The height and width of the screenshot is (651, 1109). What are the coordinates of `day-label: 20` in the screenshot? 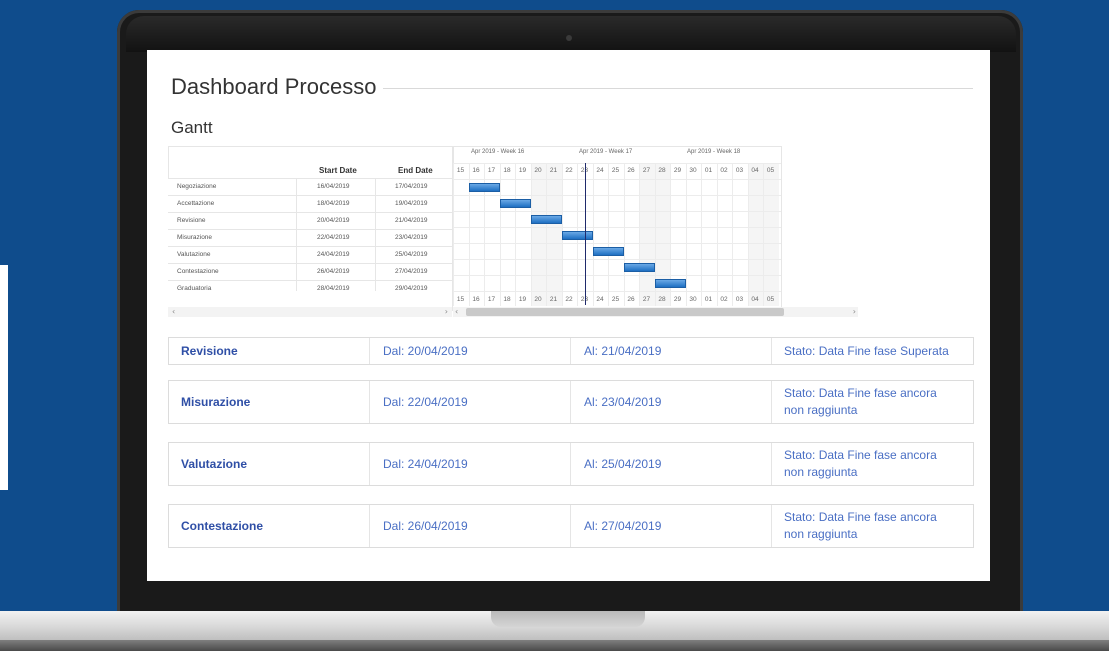 It's located at (538, 299).